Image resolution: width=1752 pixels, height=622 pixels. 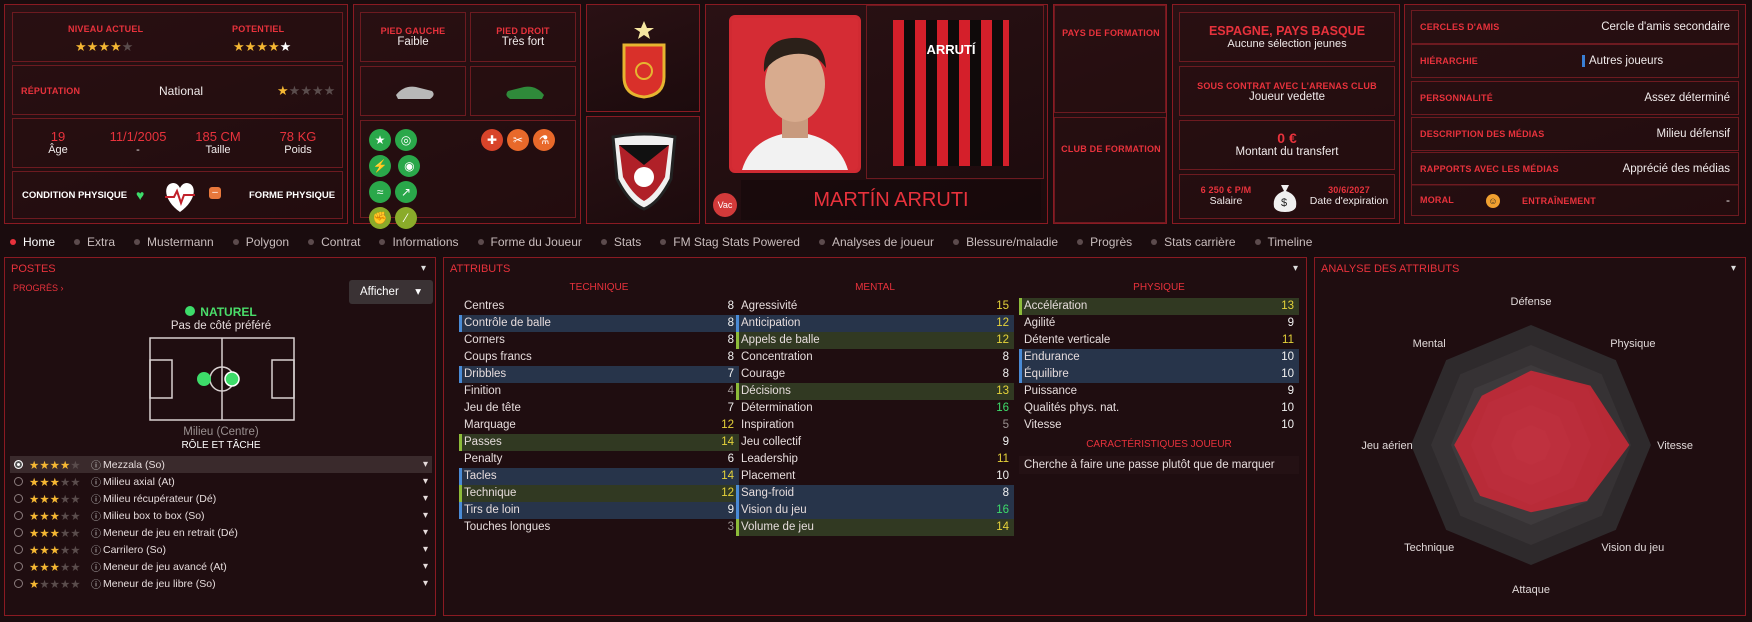 What do you see at coordinates (518, 140) in the screenshot?
I see `trait-scissors-icon: ✂` at bounding box center [518, 140].